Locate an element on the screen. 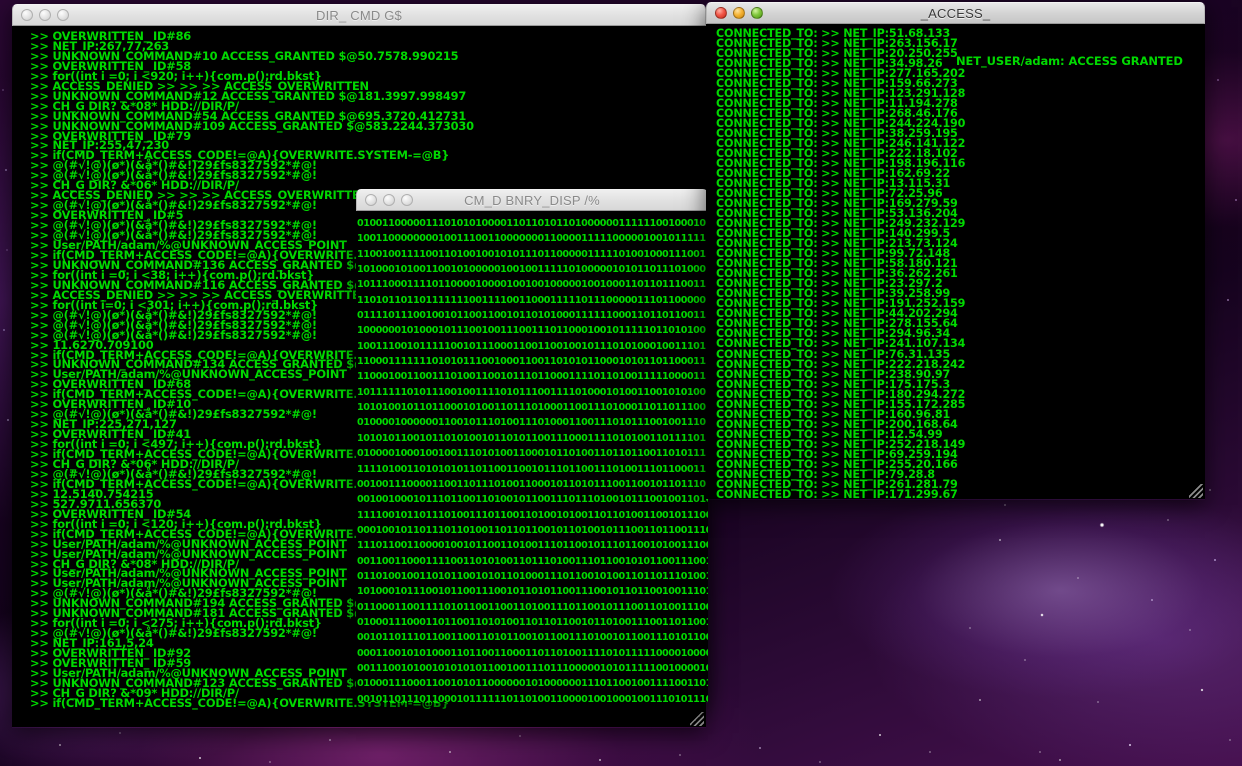 The image size is (1242, 766). titlebar-bnry-disp: CM_D BNRY_DISP /% is located at coordinates (532, 200).